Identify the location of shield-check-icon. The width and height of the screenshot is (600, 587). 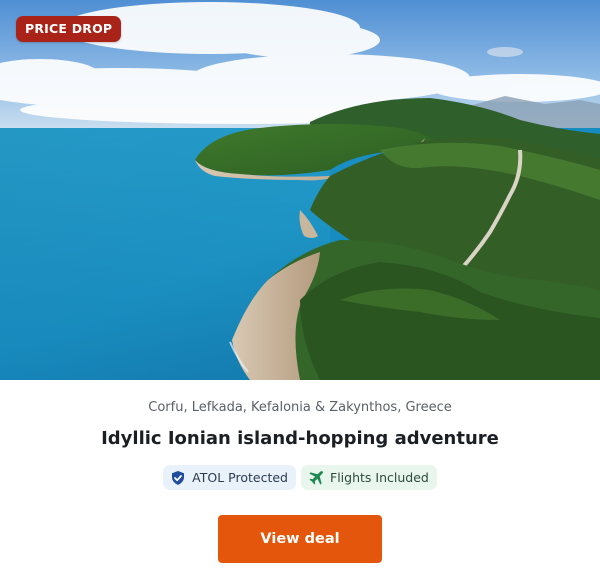
(178, 478).